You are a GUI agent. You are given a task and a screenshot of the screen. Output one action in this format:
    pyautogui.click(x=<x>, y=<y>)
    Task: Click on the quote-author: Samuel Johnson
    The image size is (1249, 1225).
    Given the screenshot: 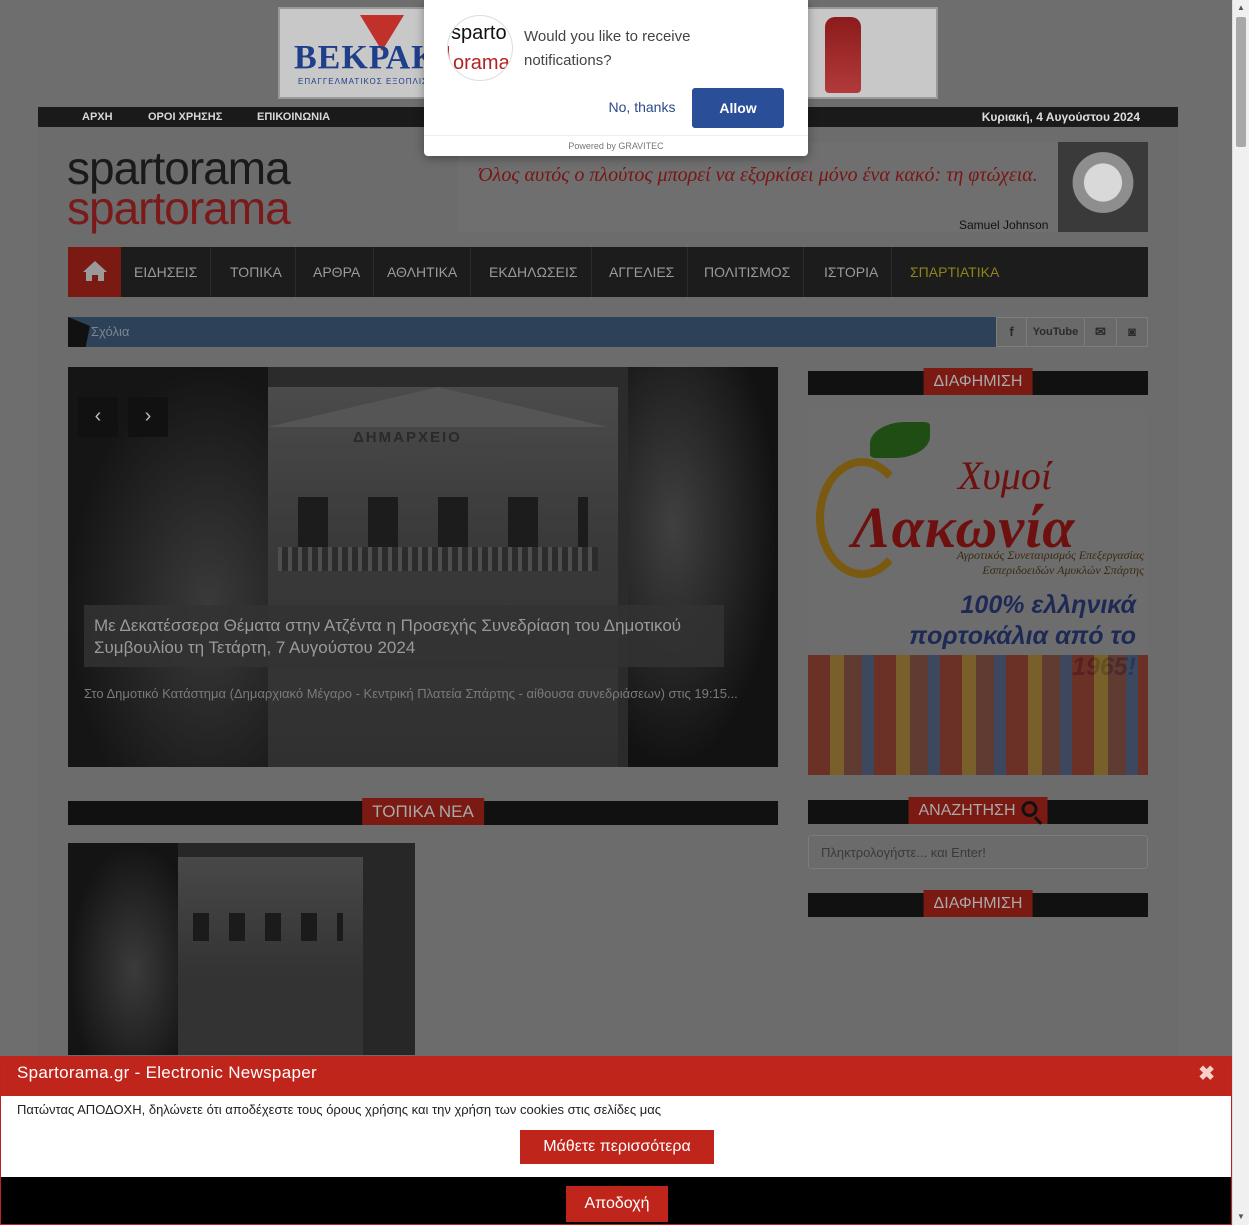 What is the action you would take?
    pyautogui.click(x=1004, y=225)
    